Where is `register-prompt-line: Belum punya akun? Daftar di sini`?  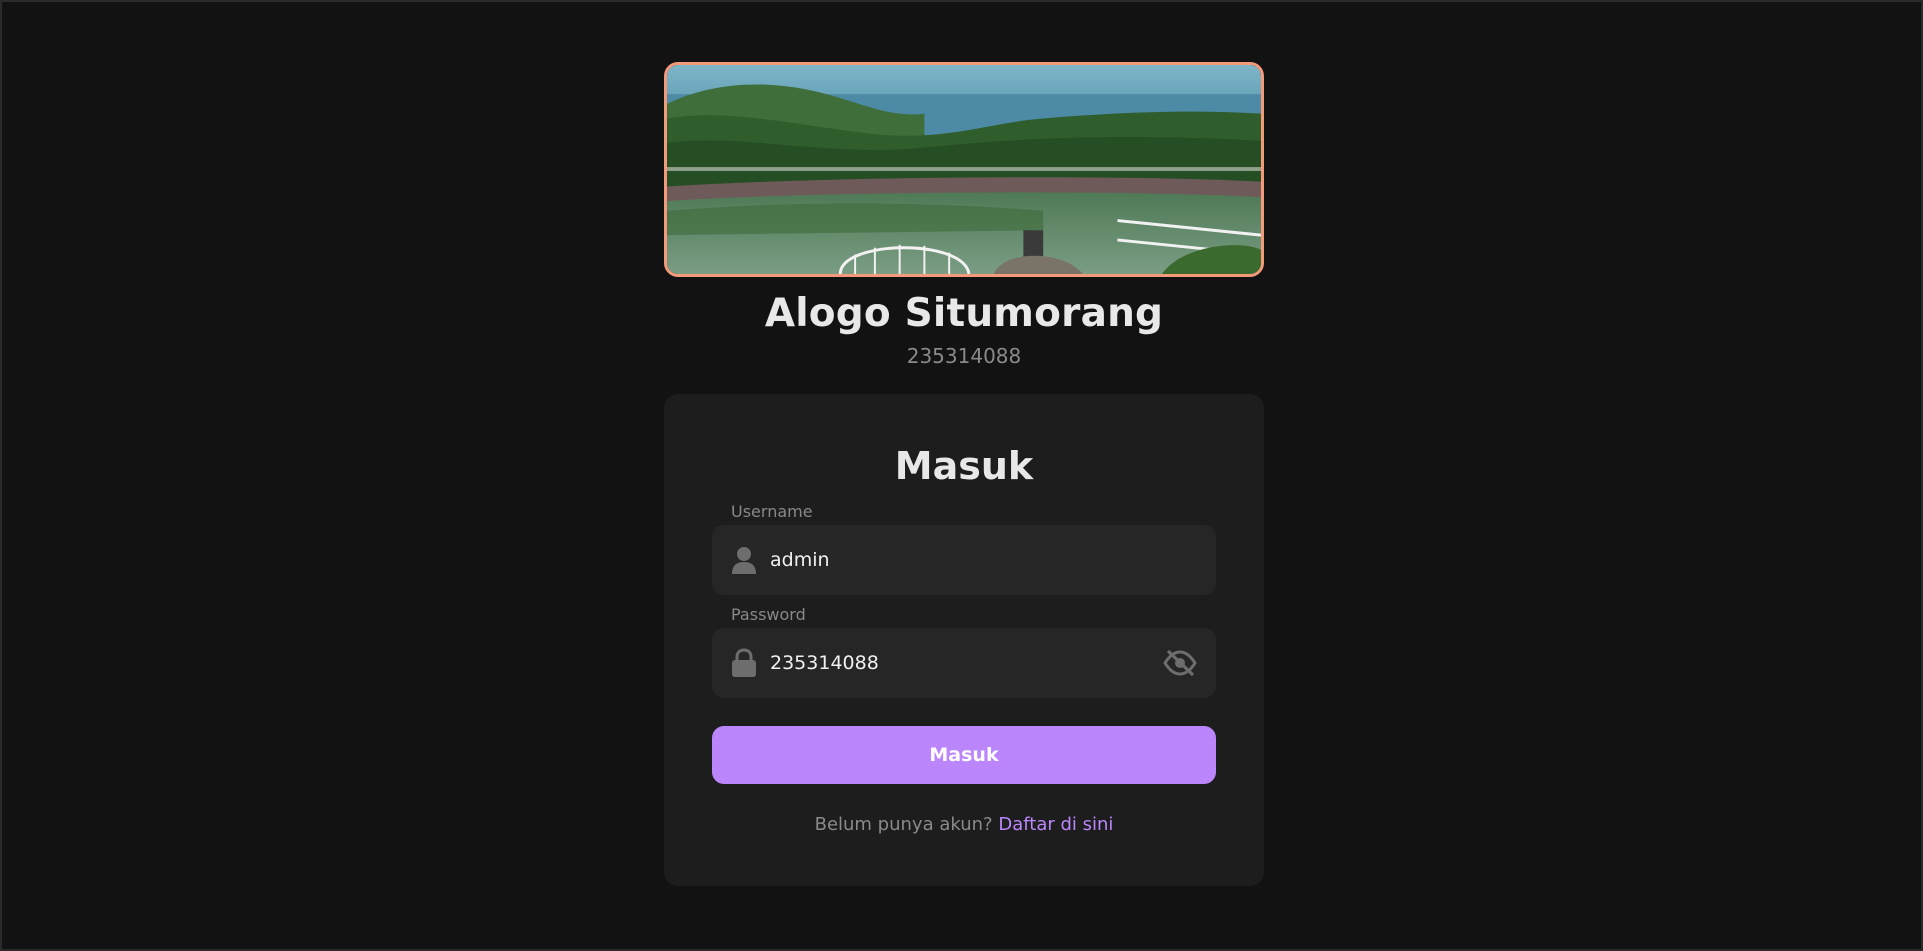
register-prompt-line: Belum punya akun? Daftar di sini is located at coordinates (964, 824).